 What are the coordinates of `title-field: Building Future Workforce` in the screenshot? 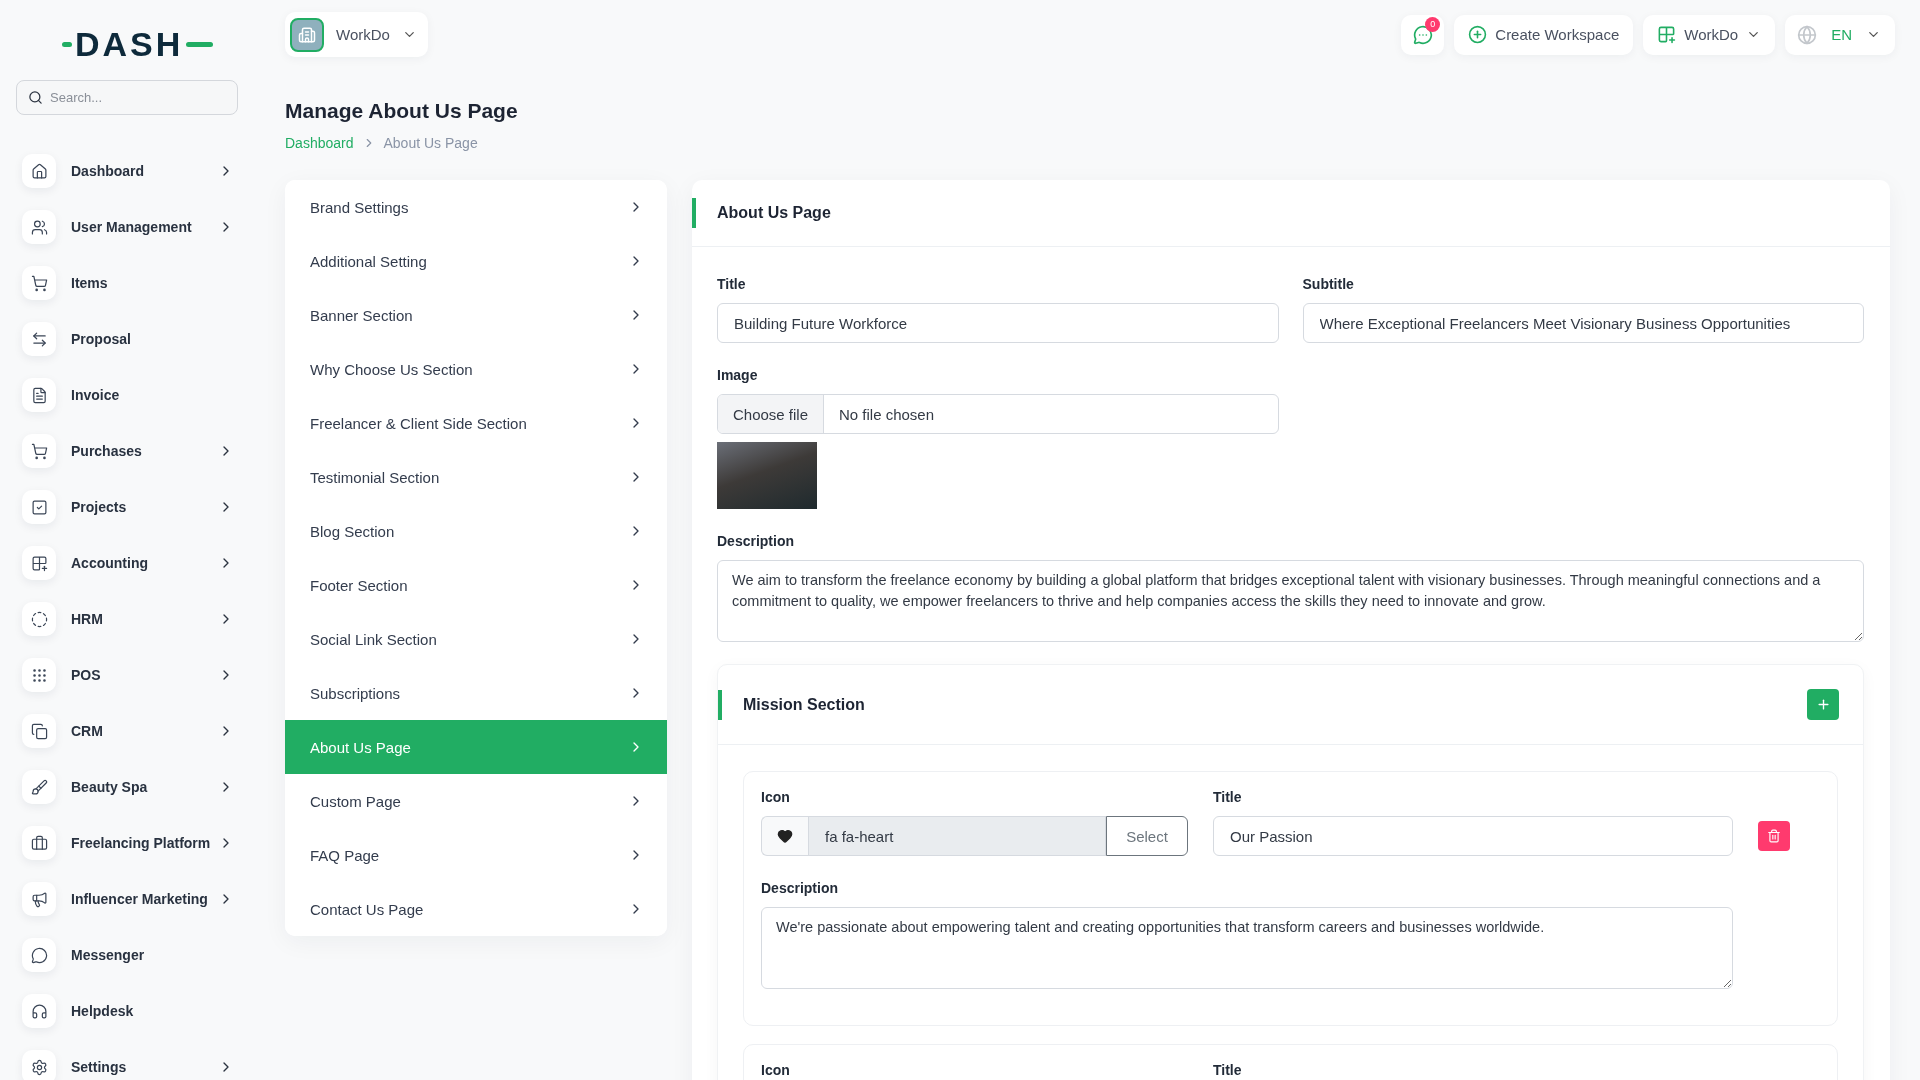 It's located at (998, 323).